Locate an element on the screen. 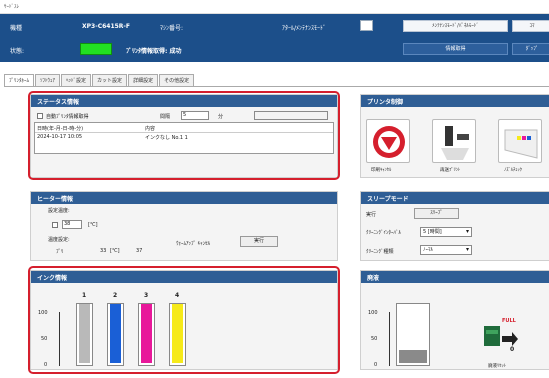  top-right-button: ｺﾏ is located at coordinates (530, 26).